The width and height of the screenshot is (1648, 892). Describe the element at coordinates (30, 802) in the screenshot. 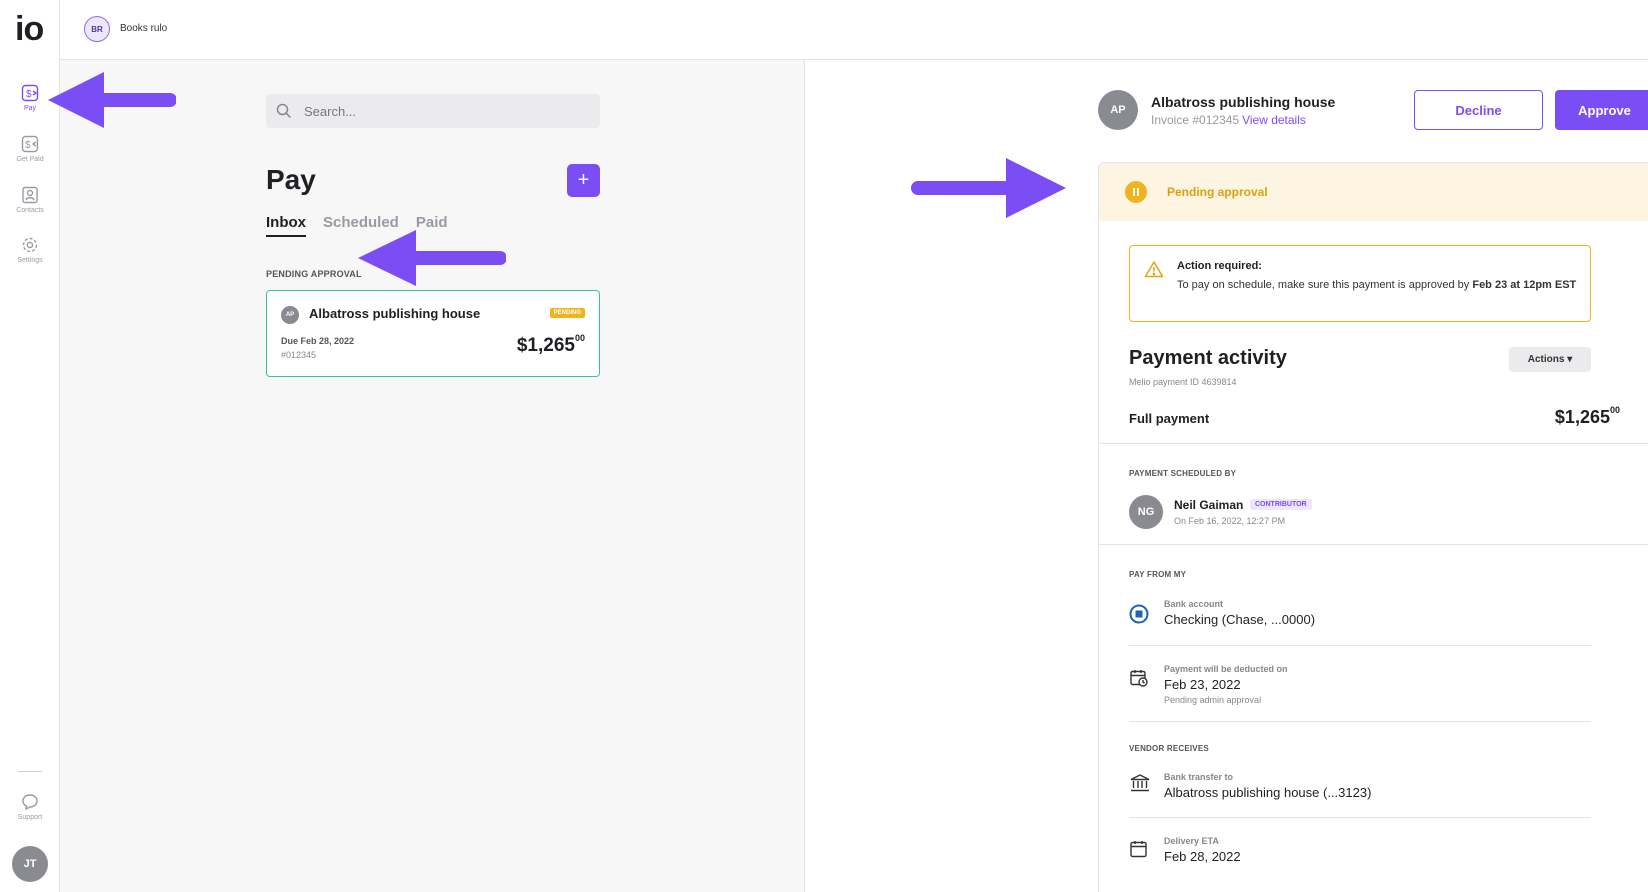

I see `chat-bubble-icon` at that location.